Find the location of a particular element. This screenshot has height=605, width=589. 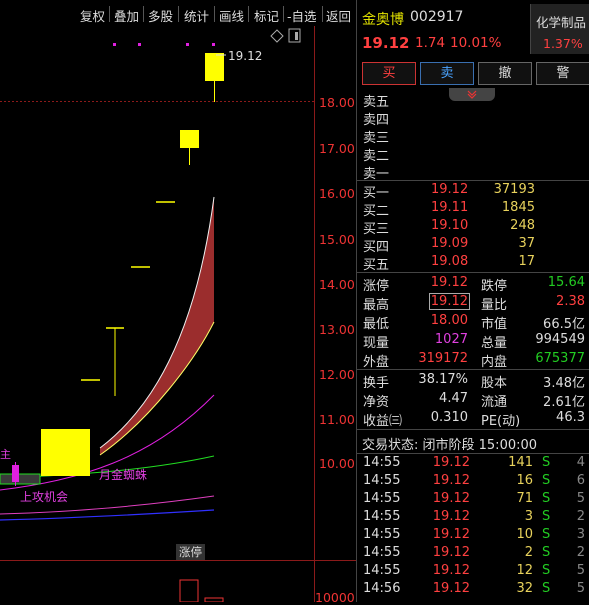

candle-body is located at coordinates (189, 139).